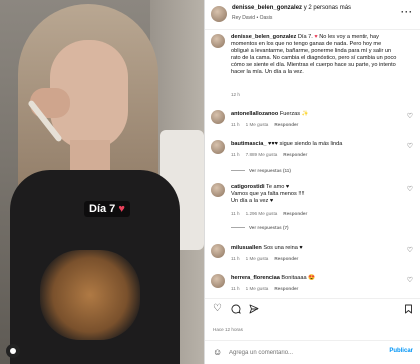 This screenshot has height=364, width=420. I want to click on header-authors: denisse_belen_gonzalez y 2 personas más, so click(291, 8).